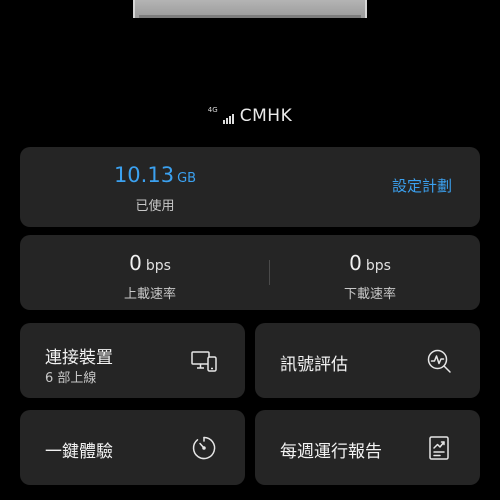  What do you see at coordinates (250, 9) in the screenshot?
I see `router-device-image` at bounding box center [250, 9].